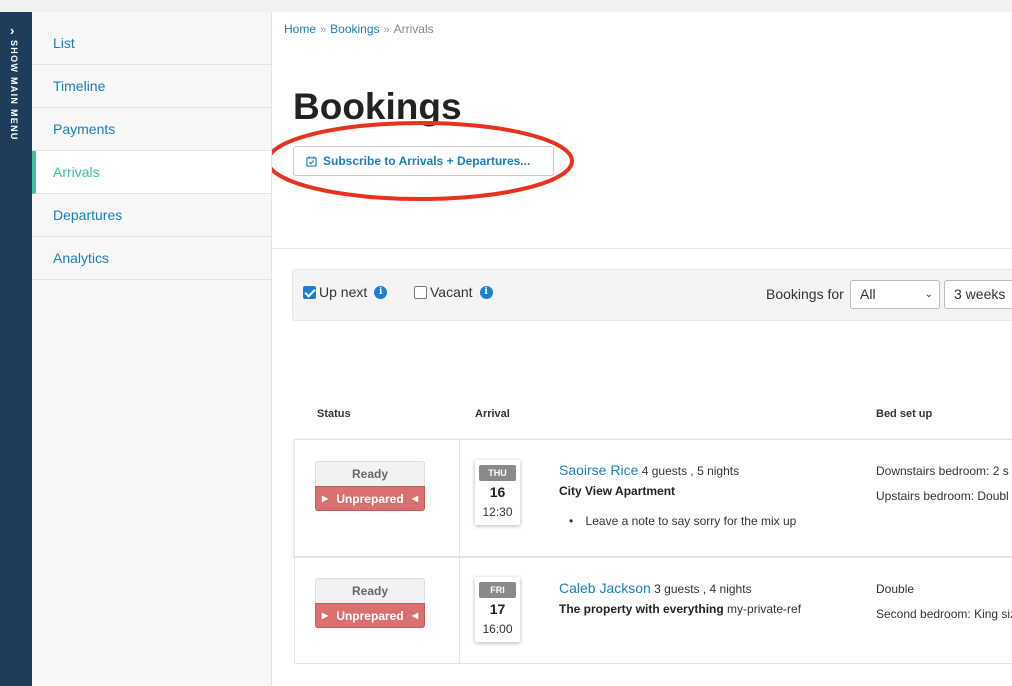 Image resolution: width=1012 pixels, height=686 pixels. Describe the element at coordinates (942, 496) in the screenshot. I see `bed-setup-line: Upstairs bedroom: Doubl` at that location.